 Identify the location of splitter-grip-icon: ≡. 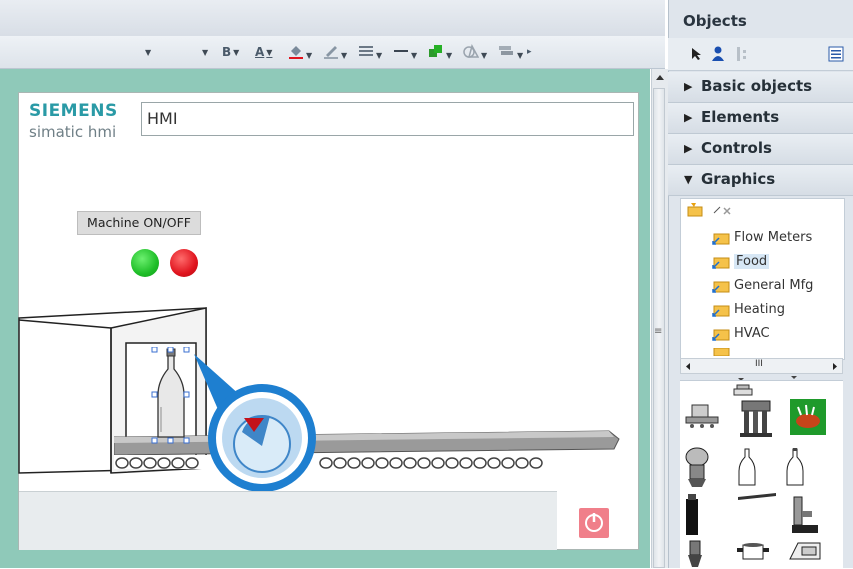
(658, 331).